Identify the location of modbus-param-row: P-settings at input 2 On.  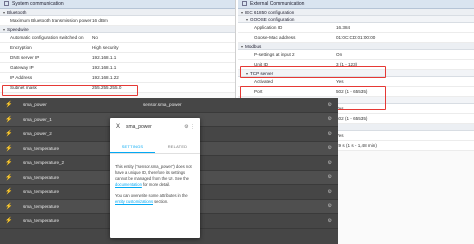
(356, 55).